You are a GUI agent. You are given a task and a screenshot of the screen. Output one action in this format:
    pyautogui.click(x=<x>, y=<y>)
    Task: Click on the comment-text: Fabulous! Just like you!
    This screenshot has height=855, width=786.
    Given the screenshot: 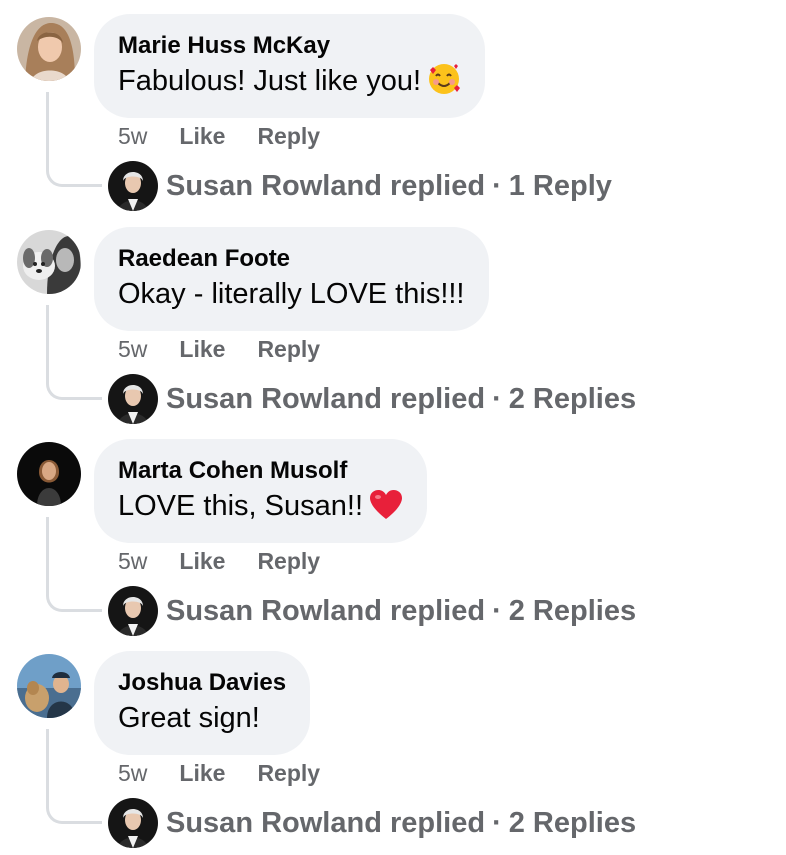 What is the action you would take?
    pyautogui.click(x=270, y=81)
    